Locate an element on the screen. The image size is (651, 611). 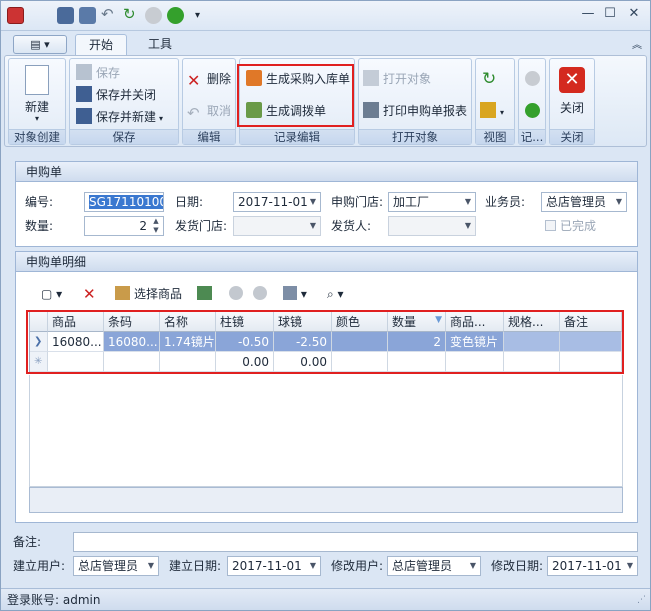
highlight-box is located at coordinates (295, 95).